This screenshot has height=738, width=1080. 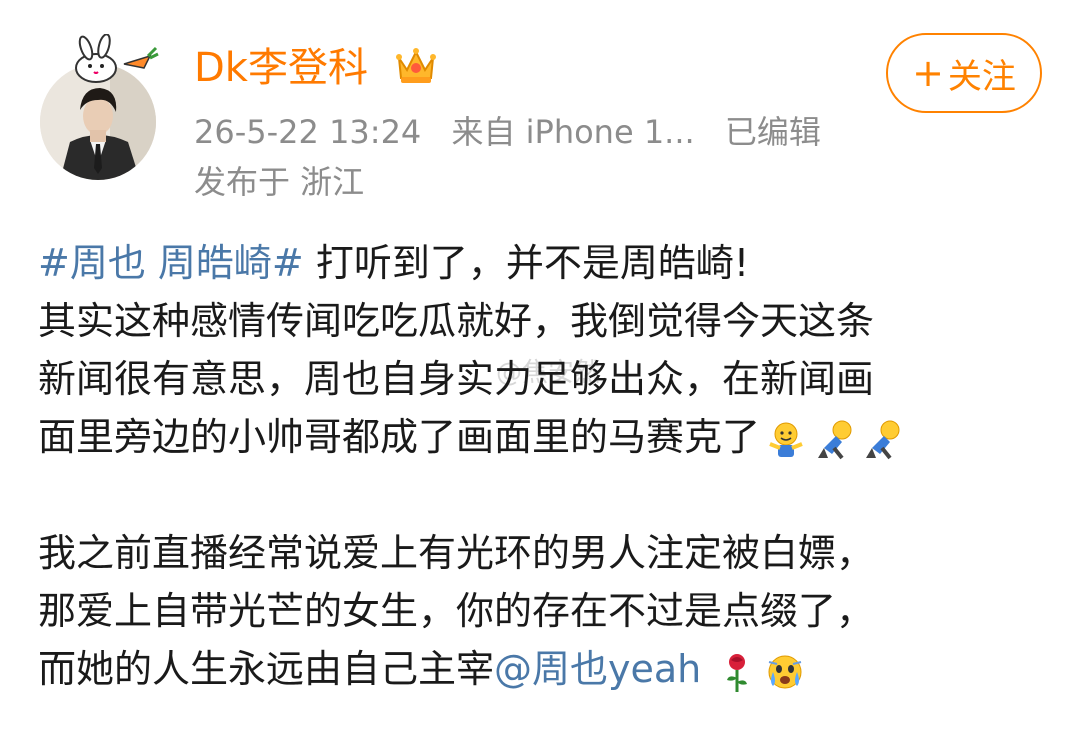 What do you see at coordinates (279, 182) in the screenshot?
I see `location: 发布于 浙江` at bounding box center [279, 182].